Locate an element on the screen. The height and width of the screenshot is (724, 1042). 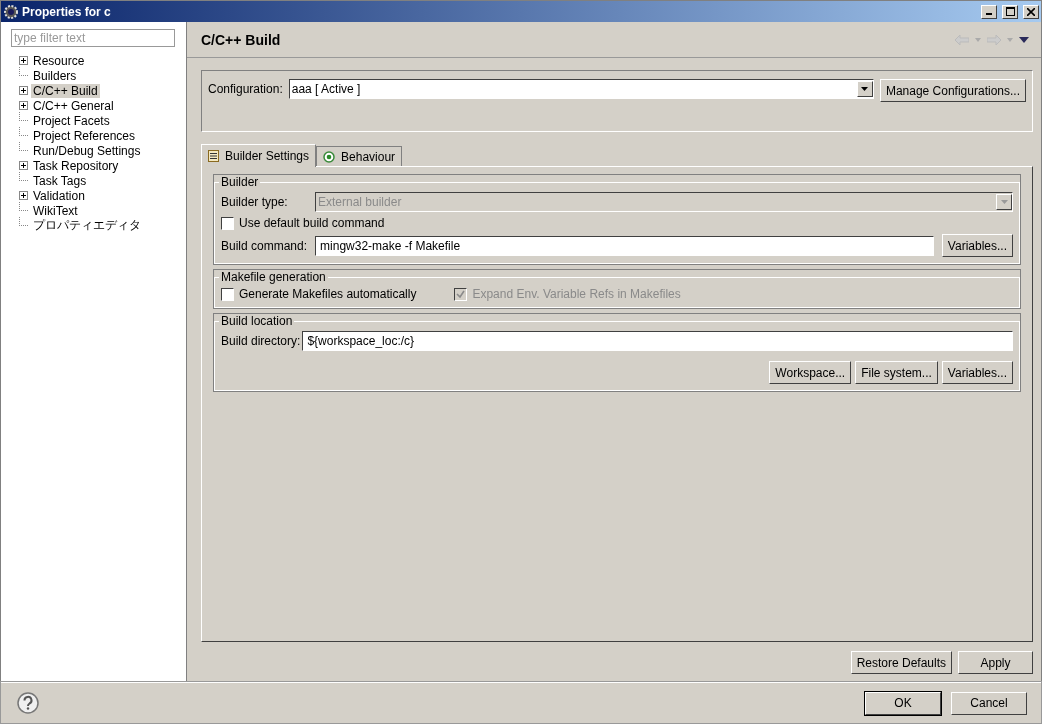
close-button is located at coordinates (1031, 11).